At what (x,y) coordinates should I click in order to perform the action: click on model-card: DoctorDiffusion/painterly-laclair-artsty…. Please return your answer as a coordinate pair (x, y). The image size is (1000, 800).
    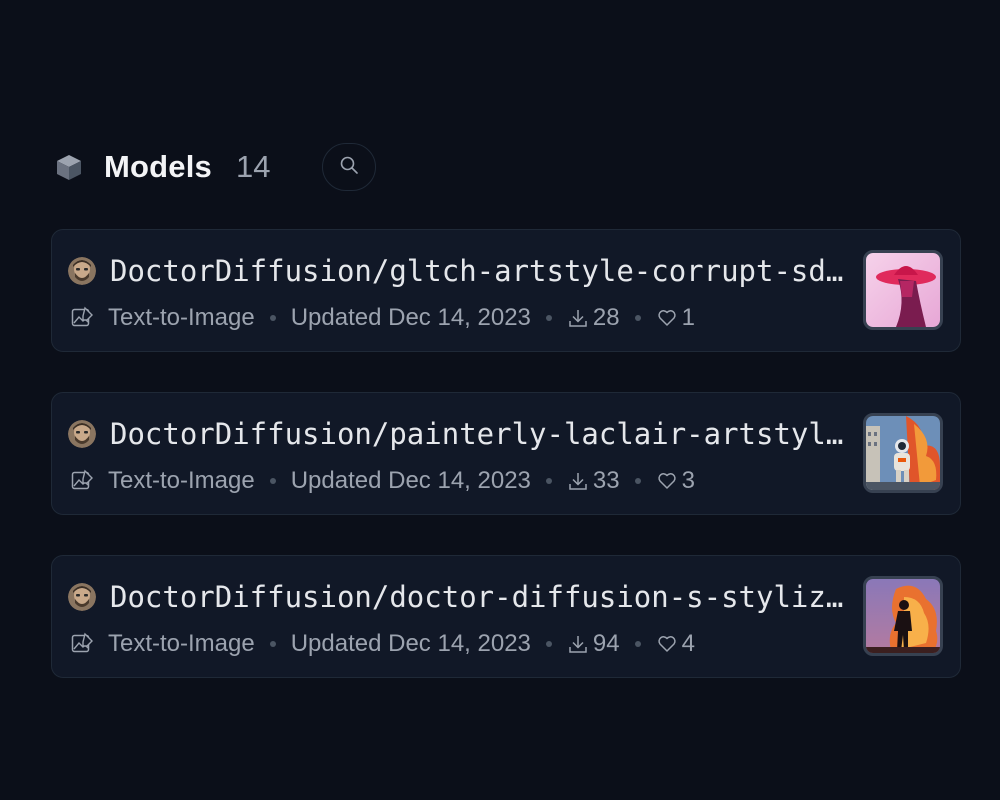
    Looking at the image, I should click on (506, 453).